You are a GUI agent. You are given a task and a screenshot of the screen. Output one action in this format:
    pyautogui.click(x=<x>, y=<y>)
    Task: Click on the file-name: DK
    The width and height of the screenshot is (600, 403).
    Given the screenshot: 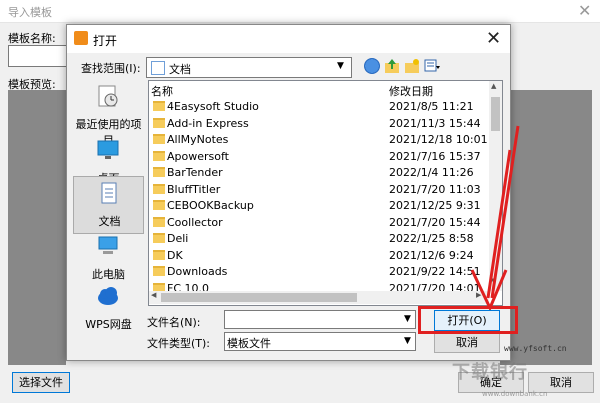 What is the action you would take?
    pyautogui.click(x=175, y=255)
    